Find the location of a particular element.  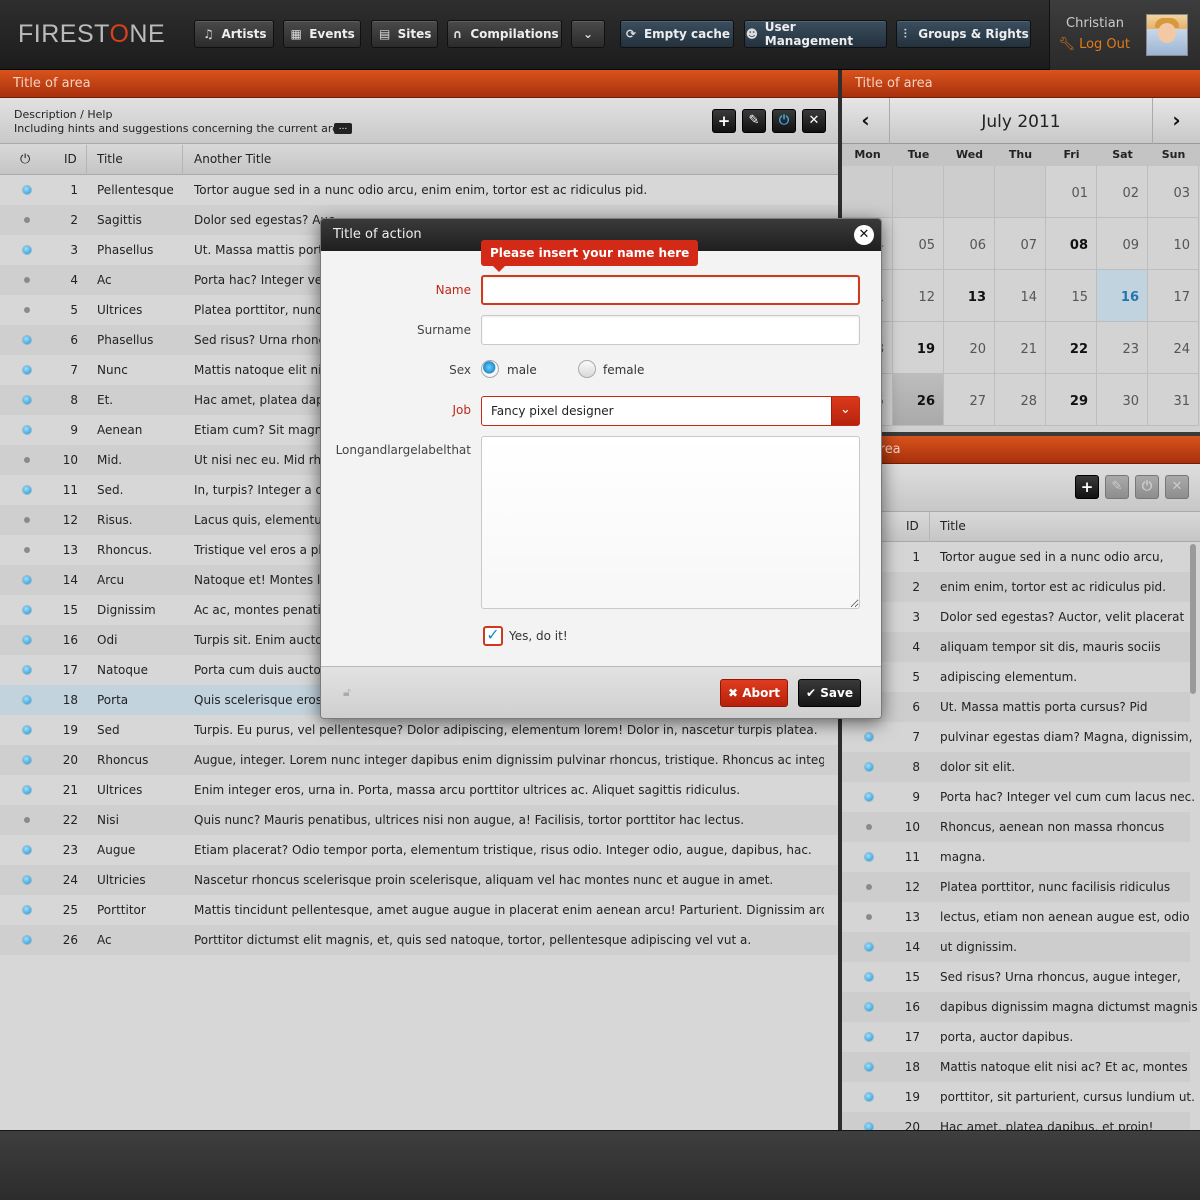

secondary-edit-button: ✎ is located at coordinates (1117, 487).